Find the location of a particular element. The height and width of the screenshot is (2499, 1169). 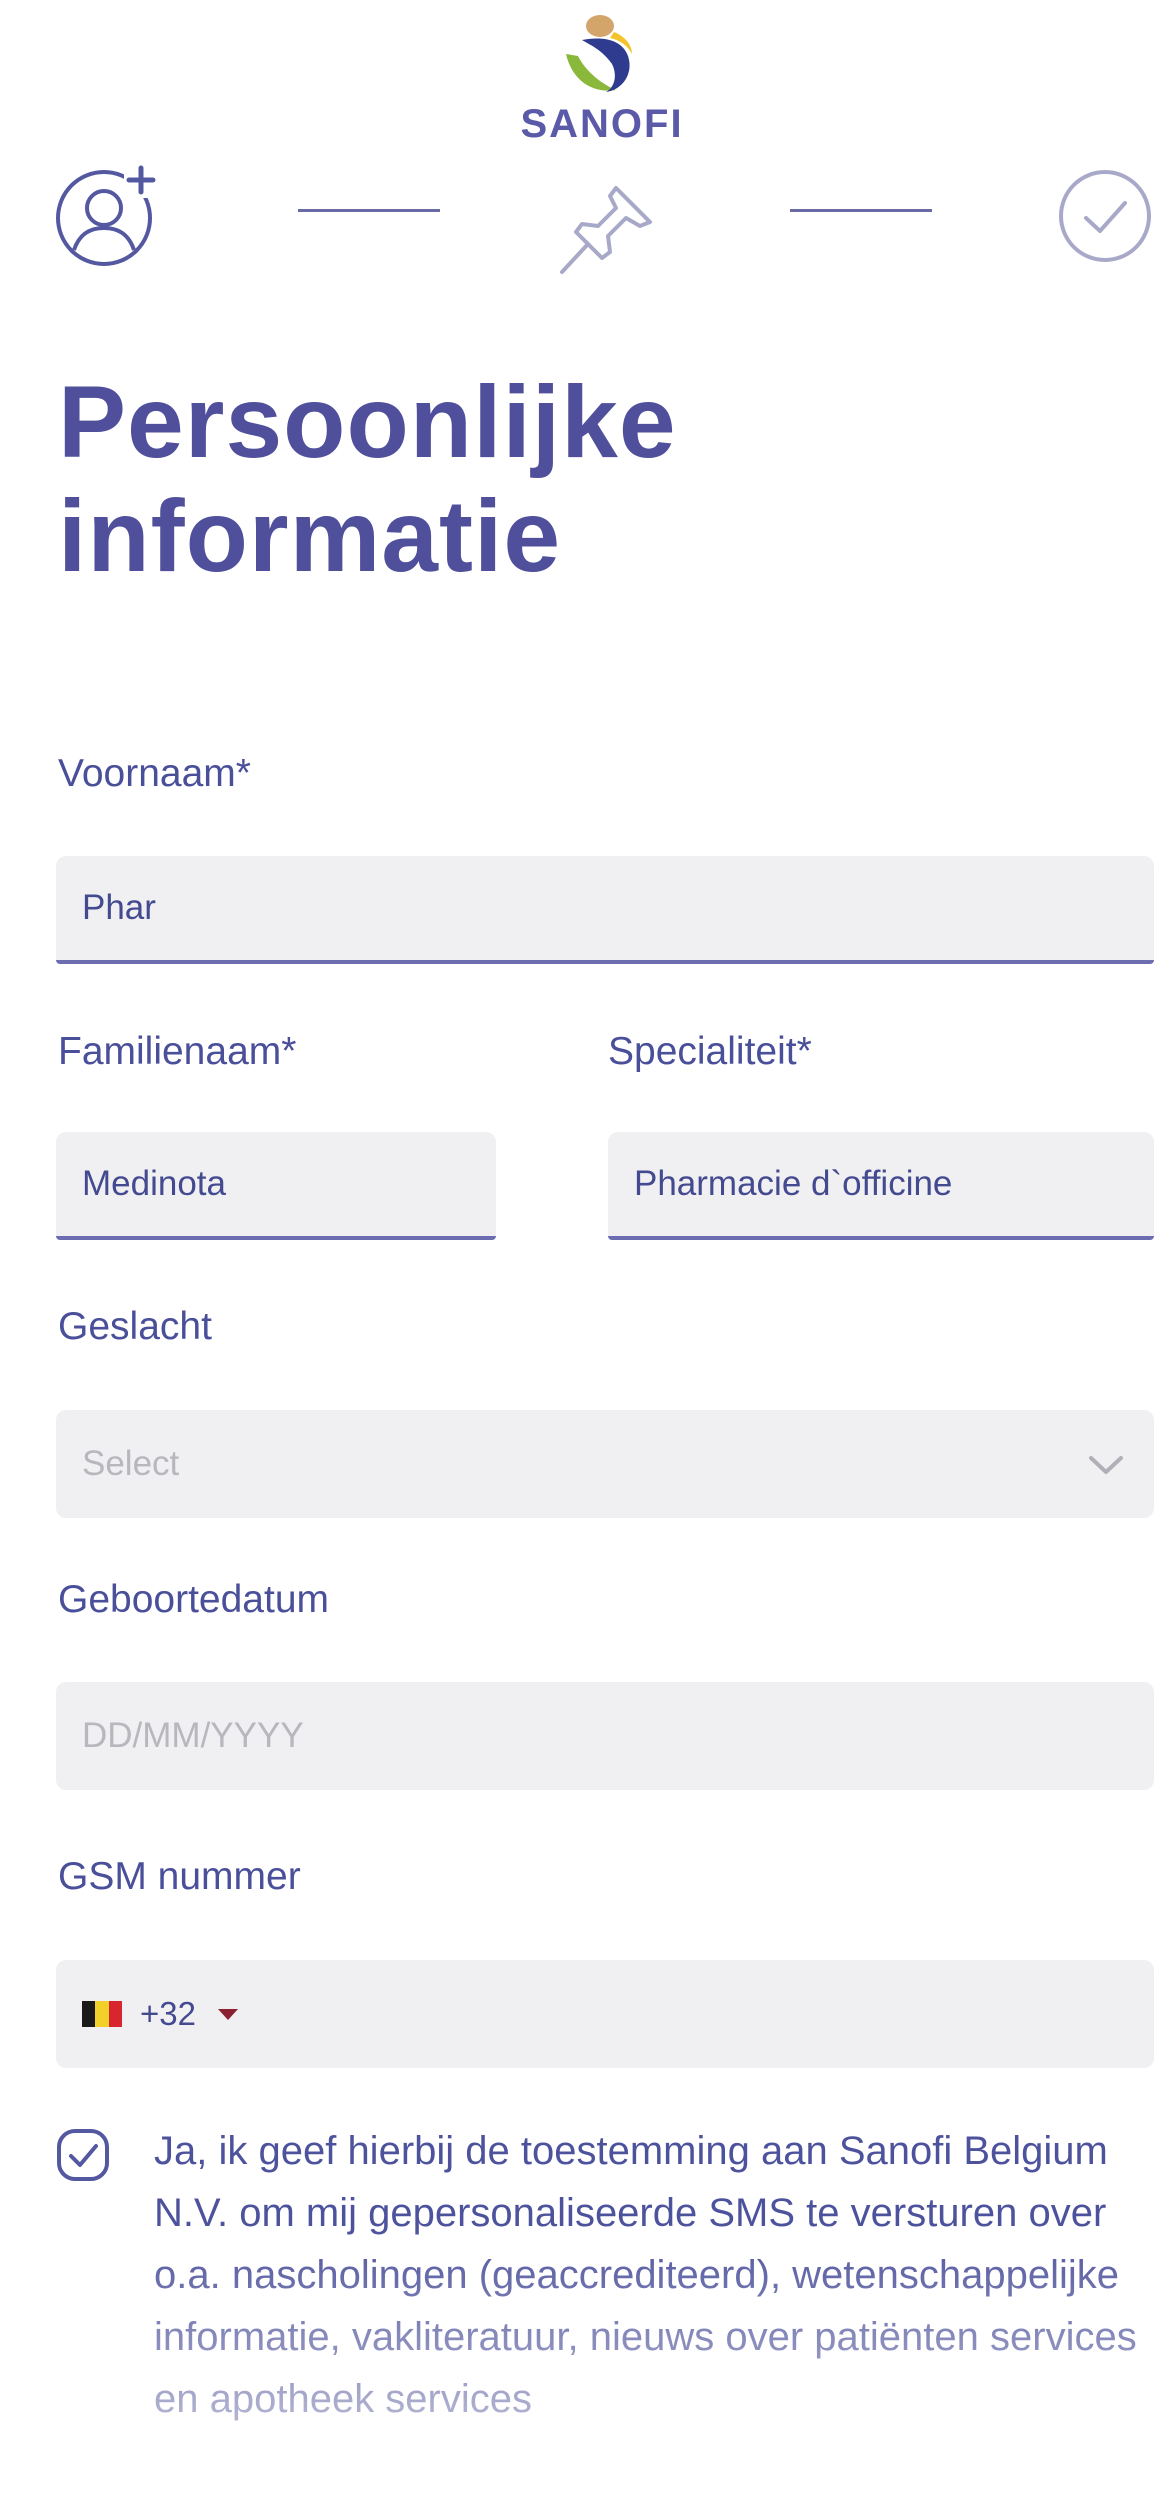

gender-label: Geslacht is located at coordinates (135, 1326).